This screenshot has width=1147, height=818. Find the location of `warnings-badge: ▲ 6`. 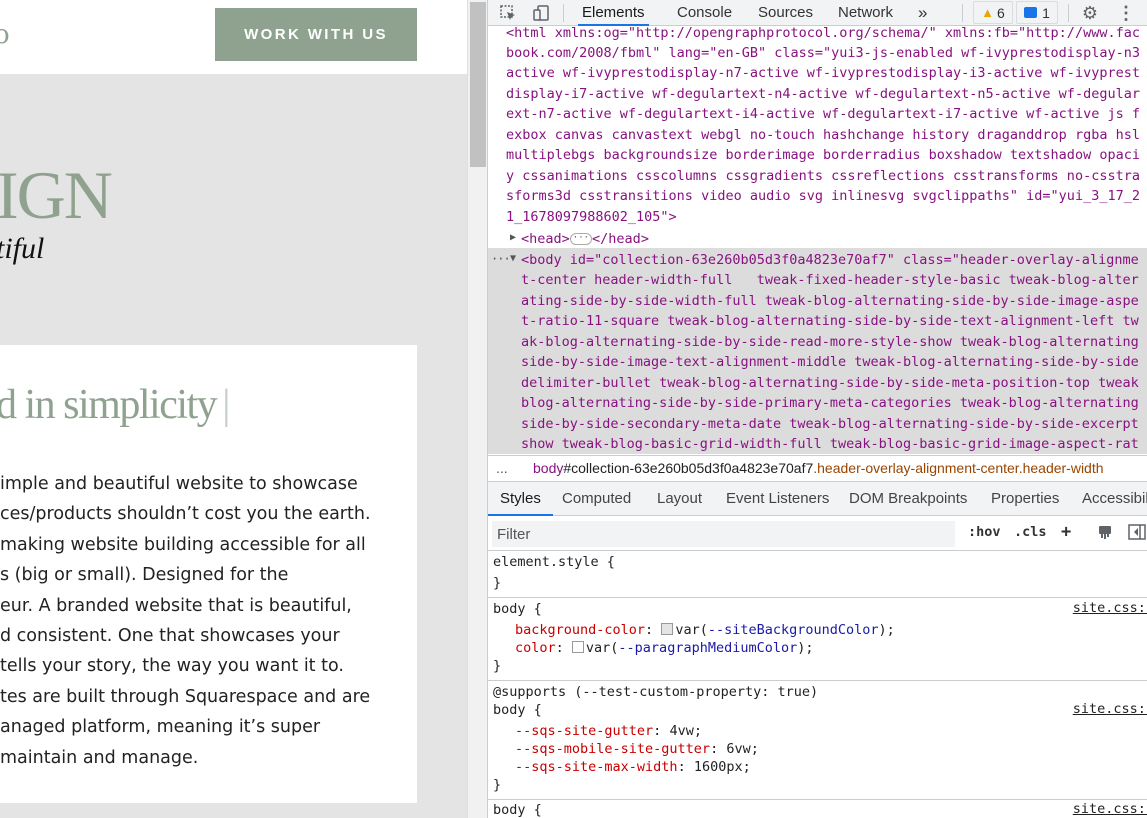

warnings-badge: ▲ 6 is located at coordinates (993, 12).